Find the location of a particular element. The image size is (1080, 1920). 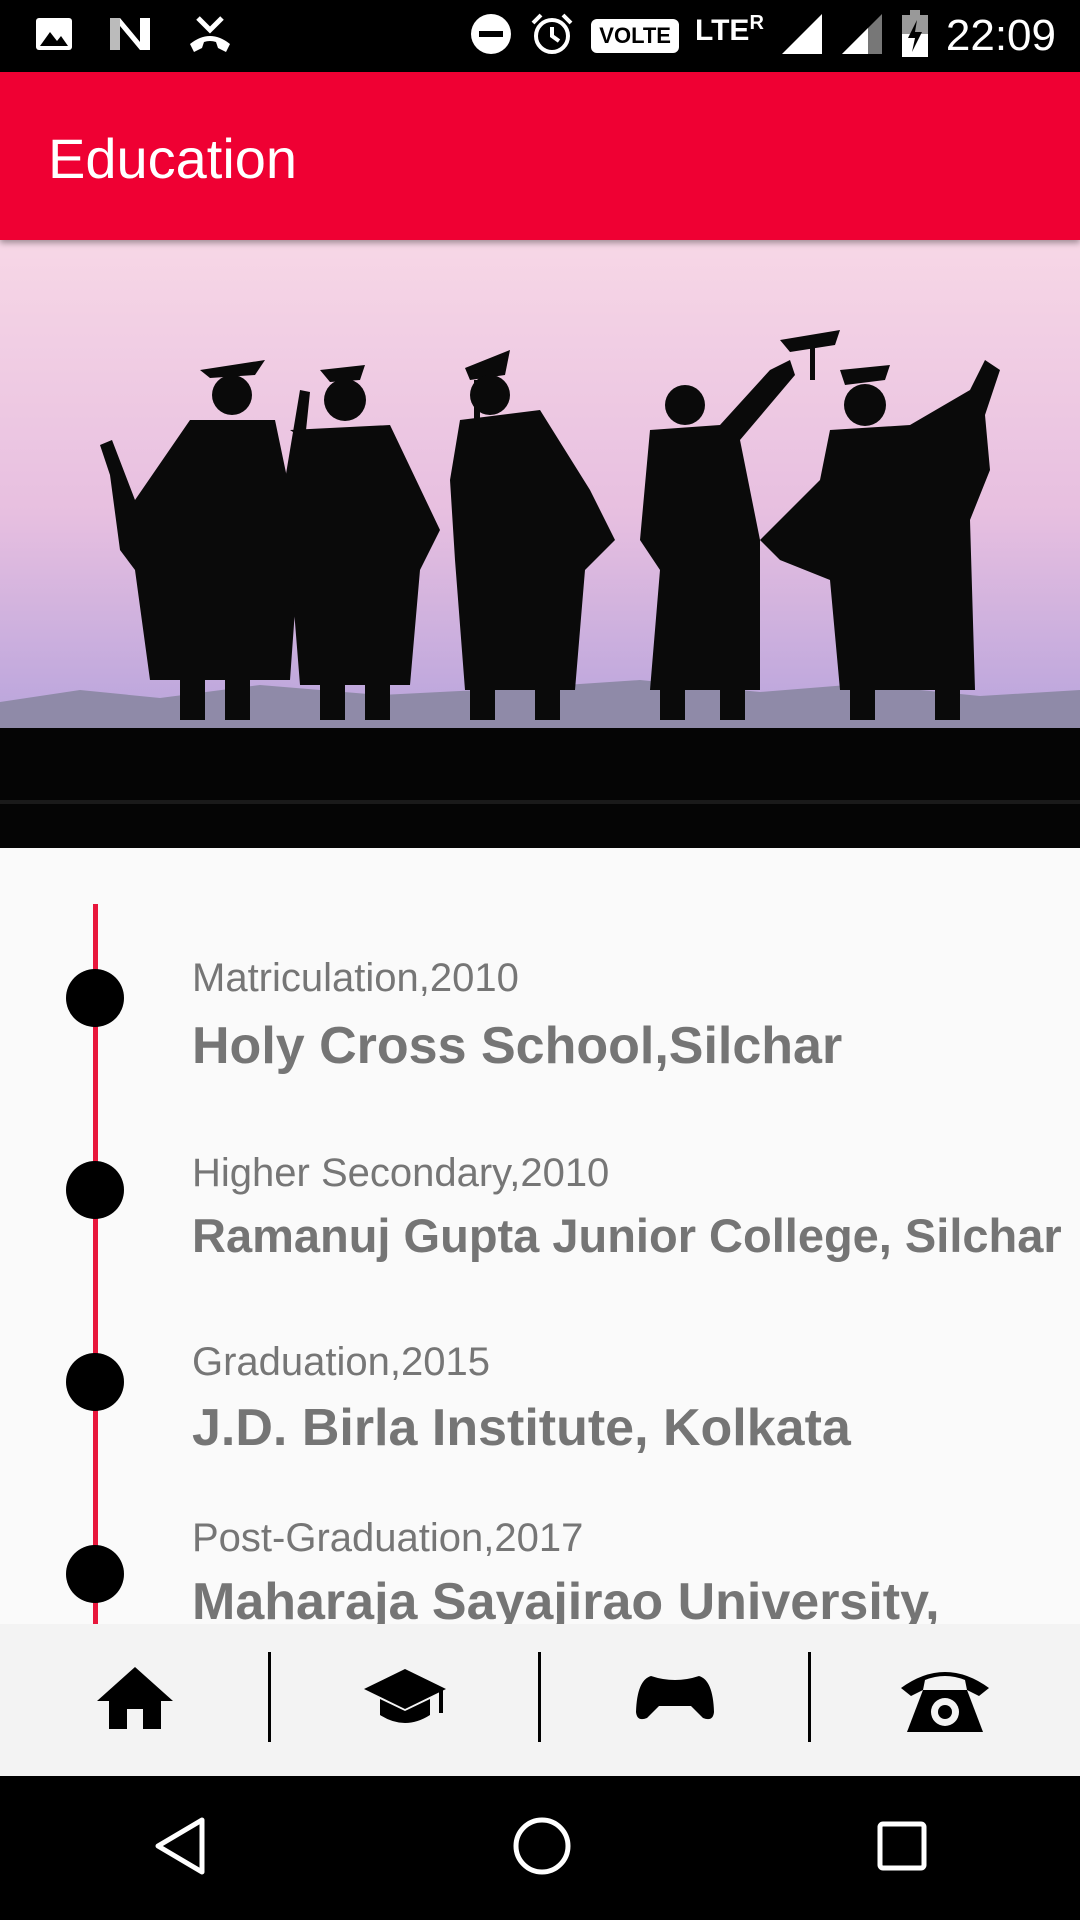

battery-charging-icon is located at coordinates (915, 36).